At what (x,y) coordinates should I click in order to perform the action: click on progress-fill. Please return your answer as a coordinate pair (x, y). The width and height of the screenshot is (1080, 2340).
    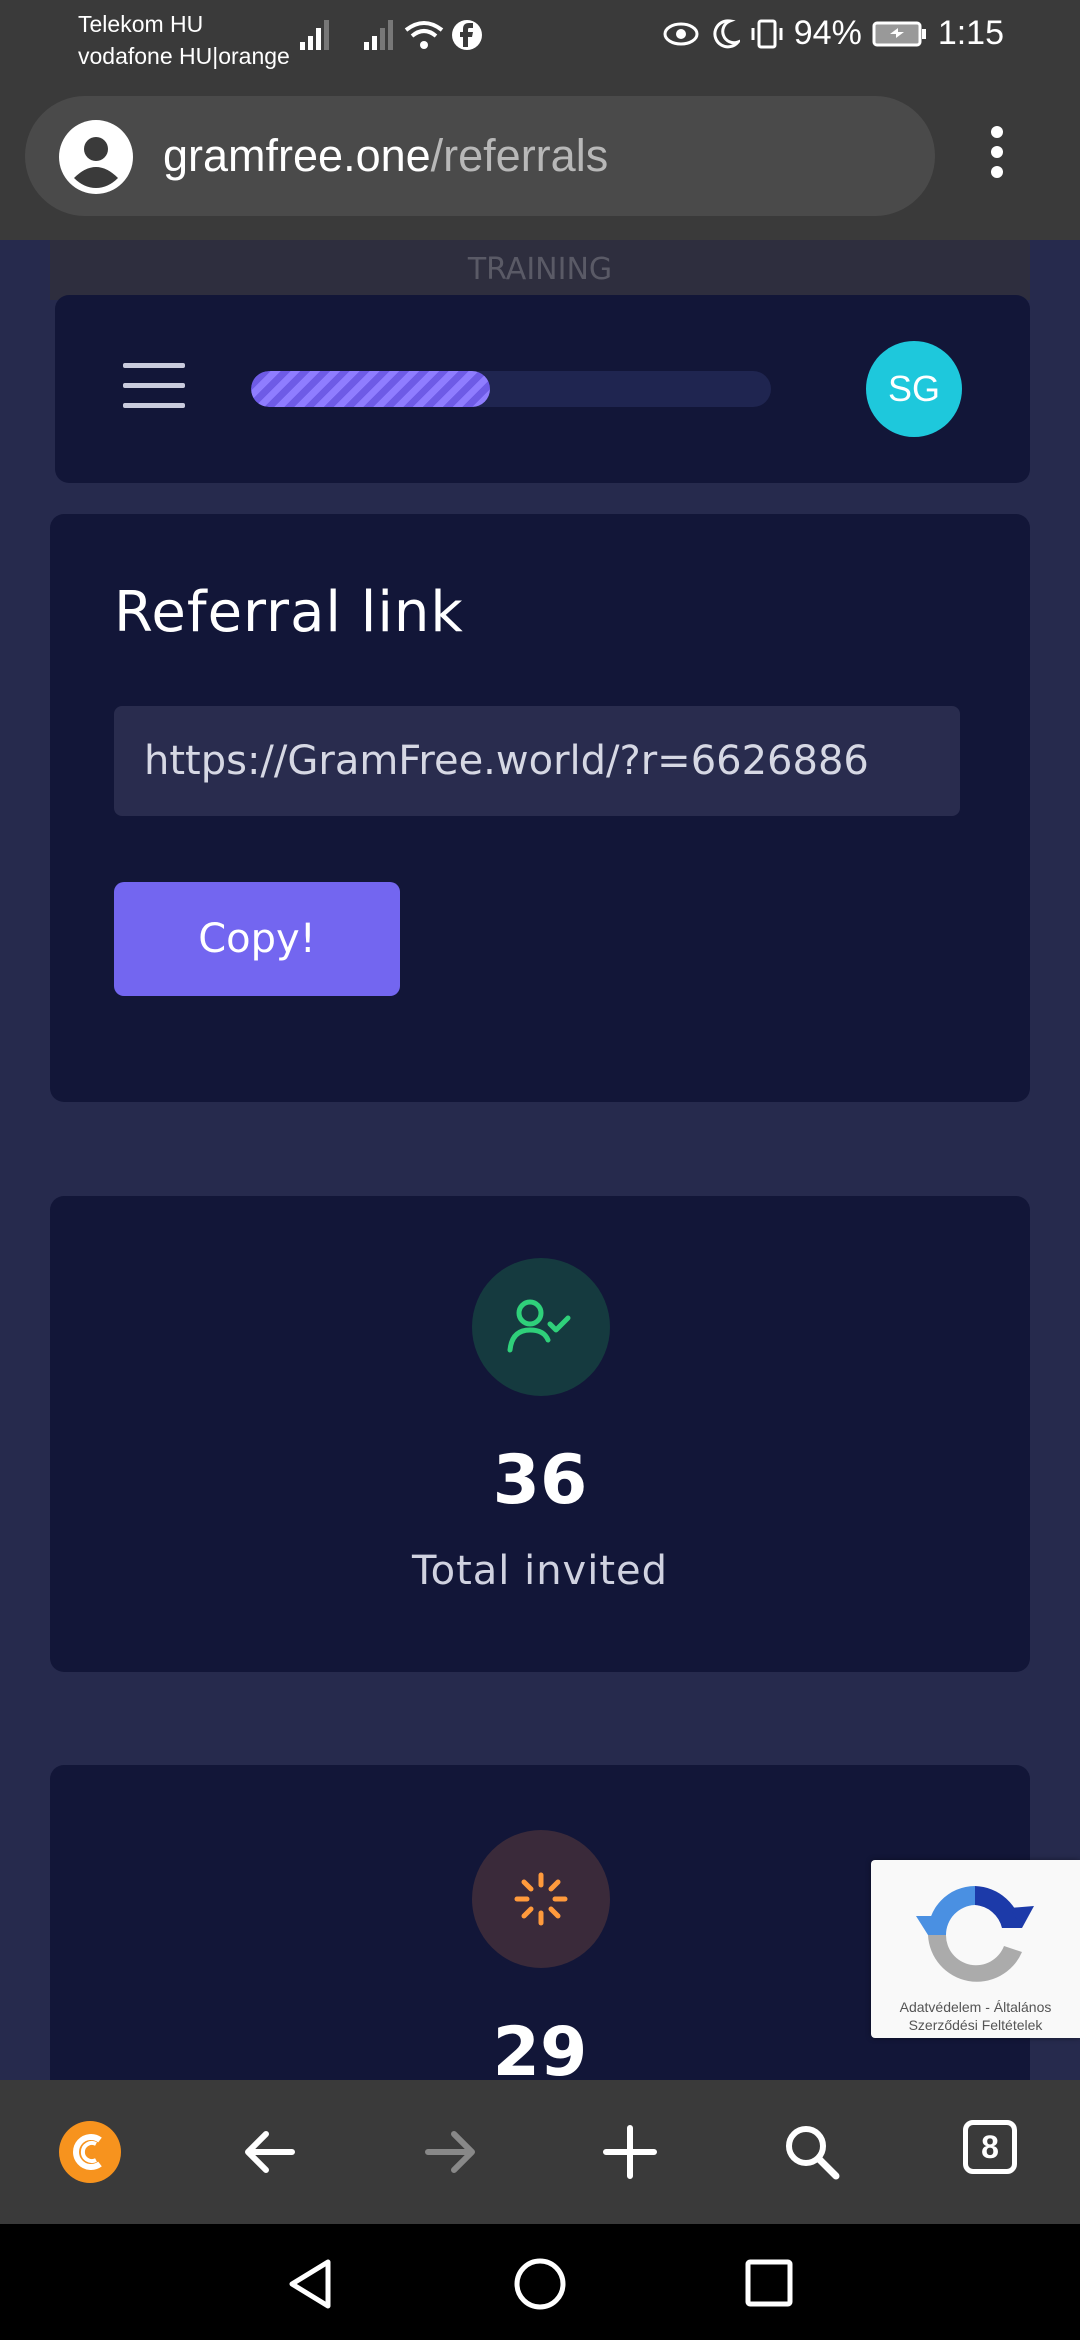
    Looking at the image, I should click on (371, 389).